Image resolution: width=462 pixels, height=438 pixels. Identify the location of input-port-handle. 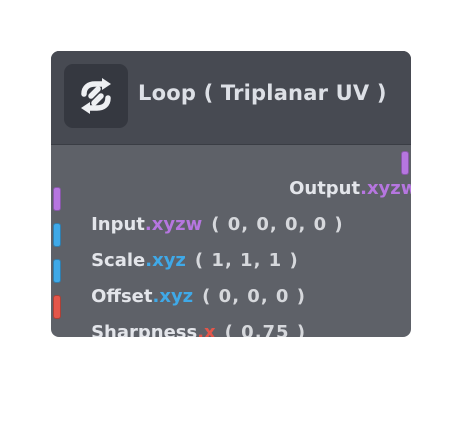
(57, 199).